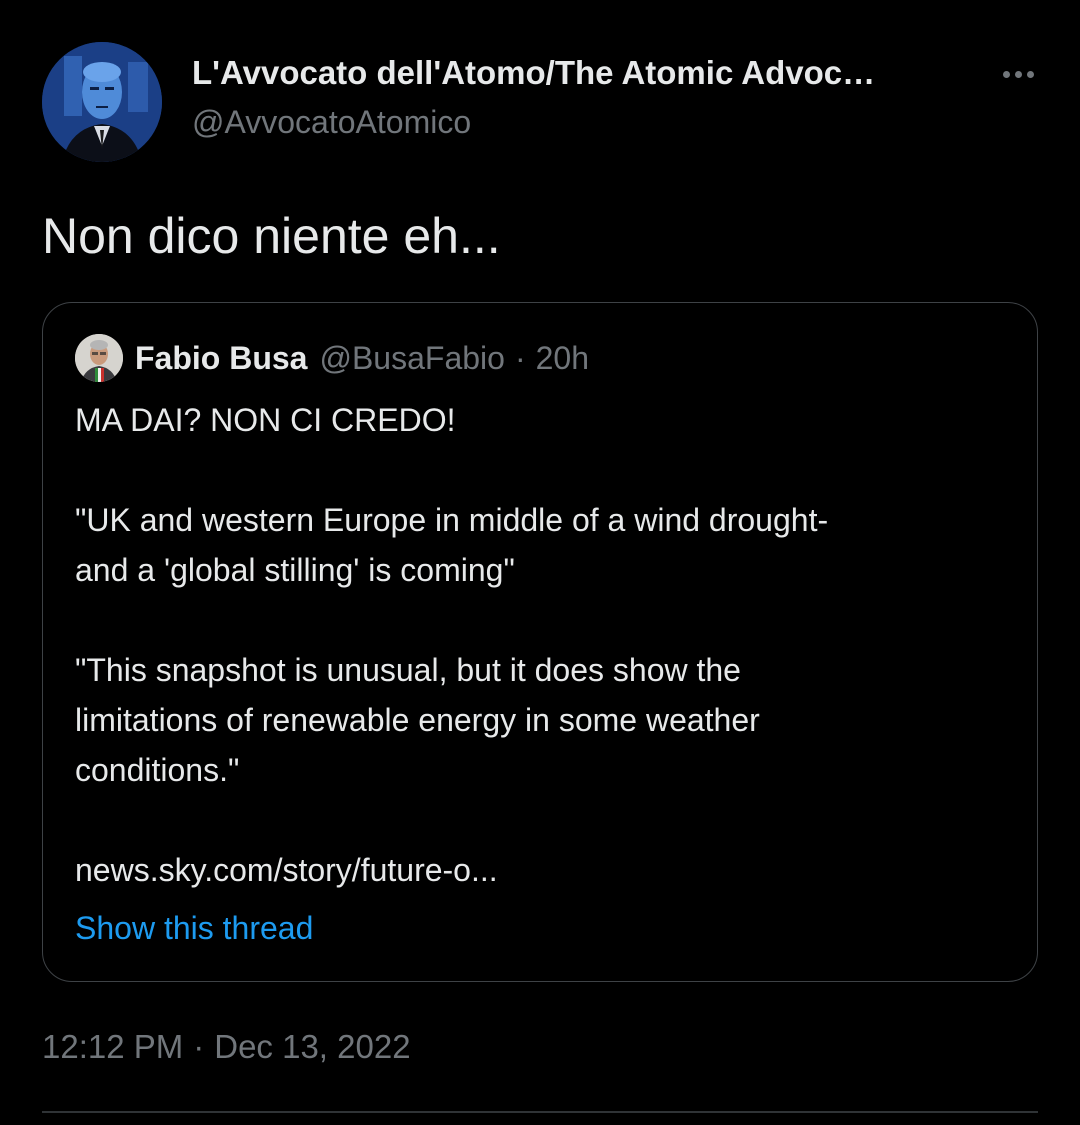  I want to click on quoted-author-name: Fabio Busa, so click(221, 358).